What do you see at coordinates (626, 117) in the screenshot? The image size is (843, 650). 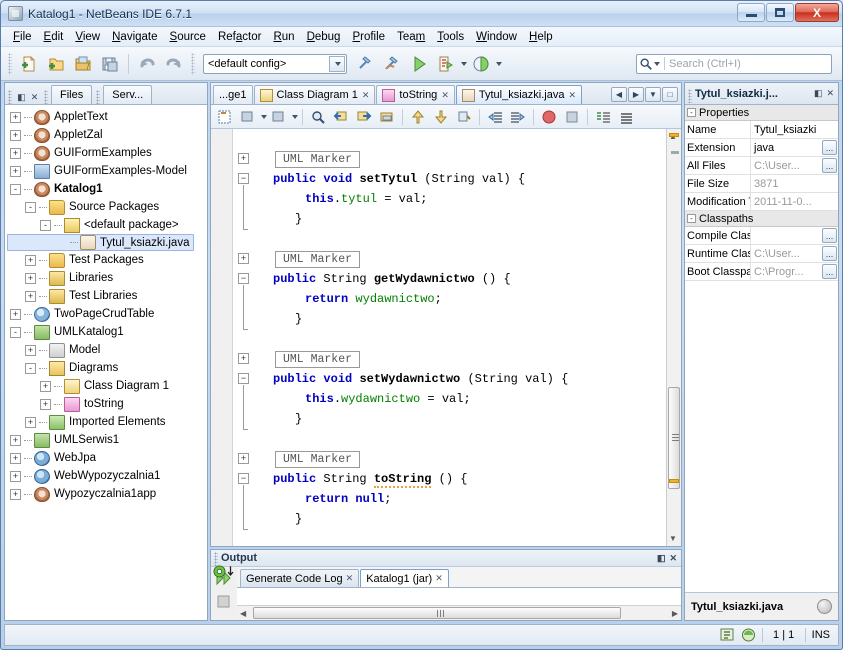 I see `uncomment-icon` at bounding box center [626, 117].